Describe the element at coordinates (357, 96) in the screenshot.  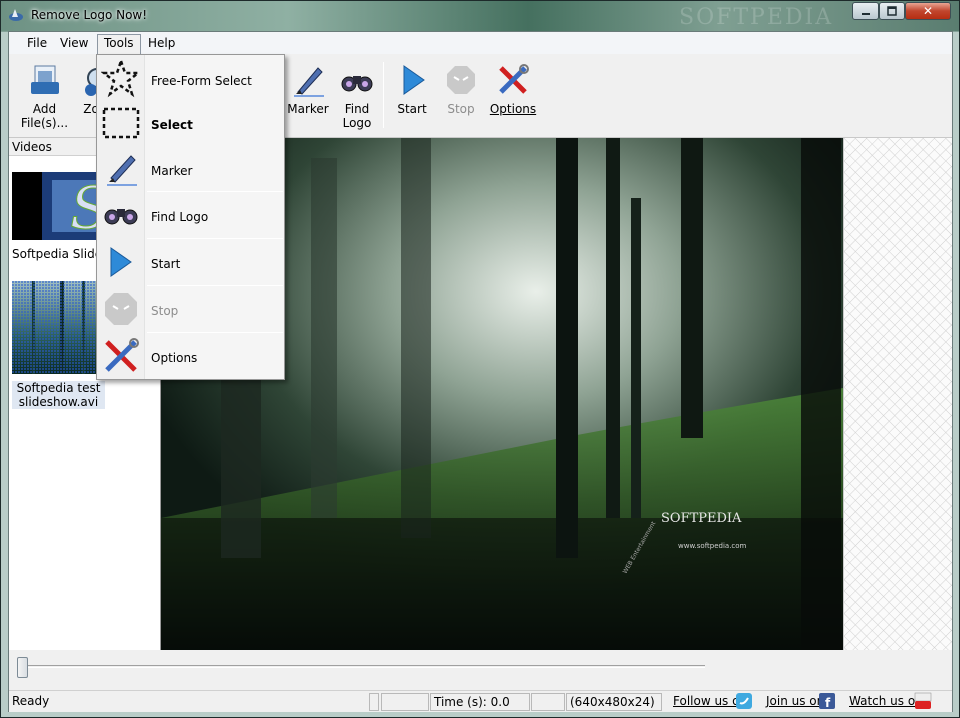
I see `find-logo-button: Find Logo` at that location.